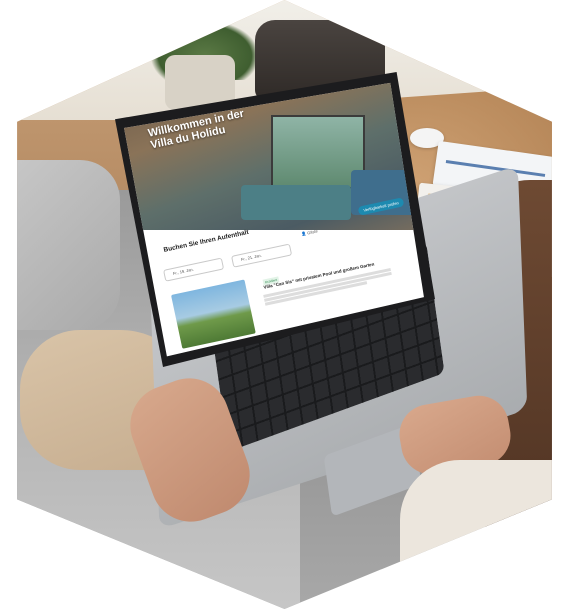  Describe the element at coordinates (251, 257) in the screenshot. I see `checkout-value: Fr., 21. Jan.` at that location.